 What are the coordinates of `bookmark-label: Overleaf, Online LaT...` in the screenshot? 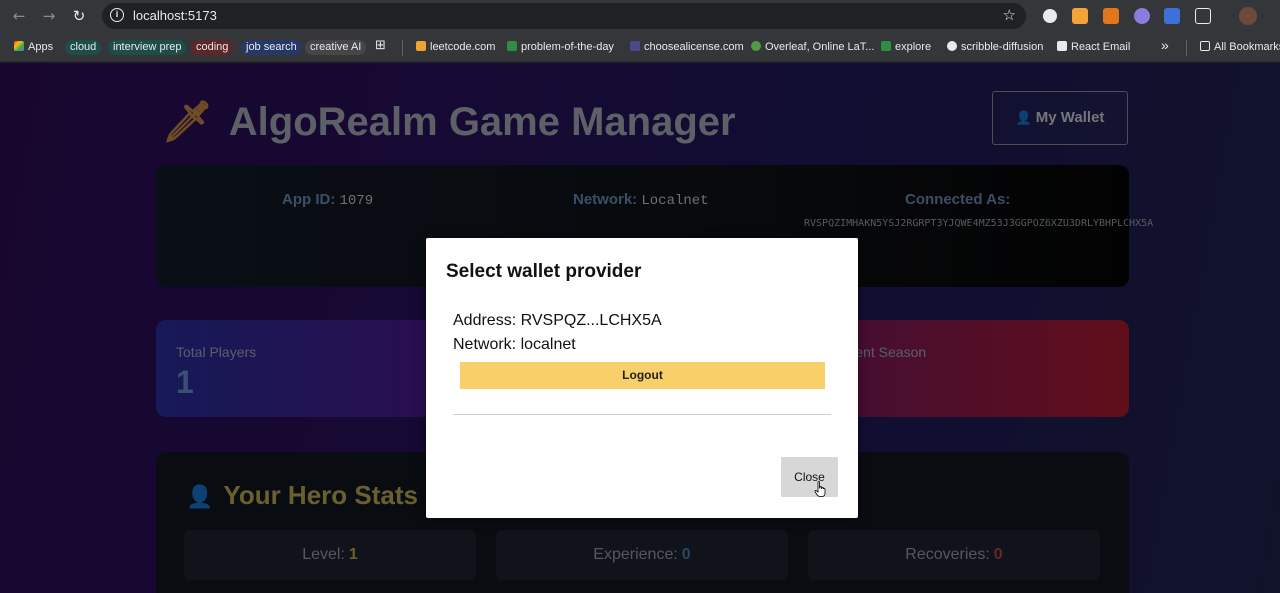 It's located at (820, 47).